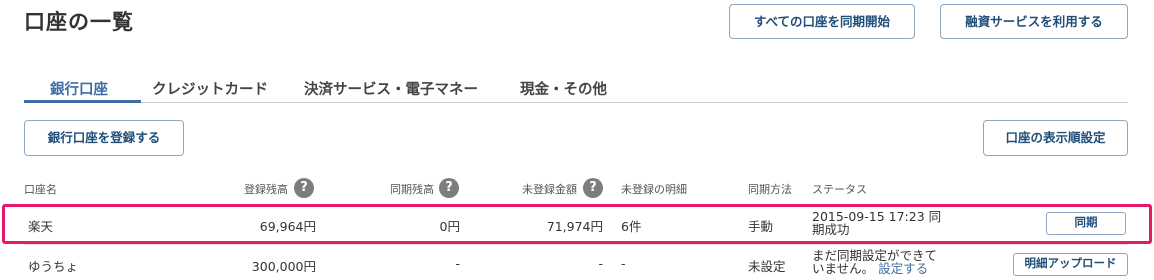  What do you see at coordinates (563, 88) in the screenshot?
I see `tab-cash-other: 現金・その他` at bounding box center [563, 88].